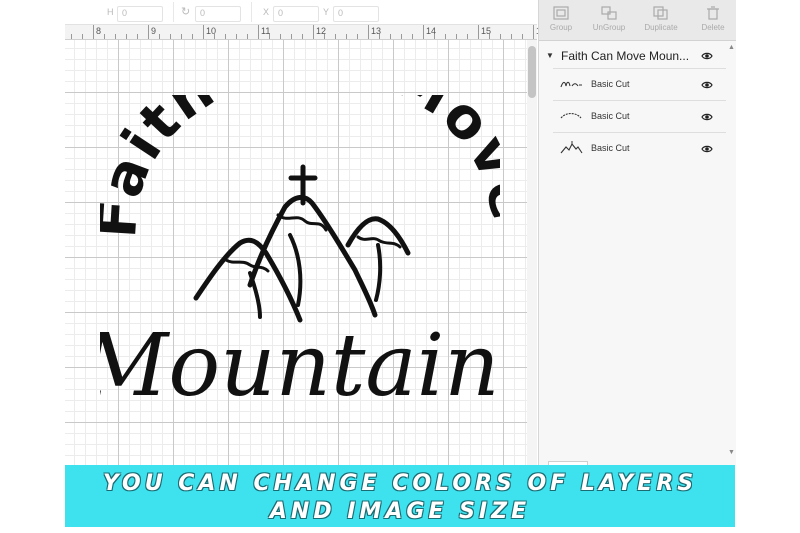  I want to click on ruler-tick-label: 8, so click(99, 31).